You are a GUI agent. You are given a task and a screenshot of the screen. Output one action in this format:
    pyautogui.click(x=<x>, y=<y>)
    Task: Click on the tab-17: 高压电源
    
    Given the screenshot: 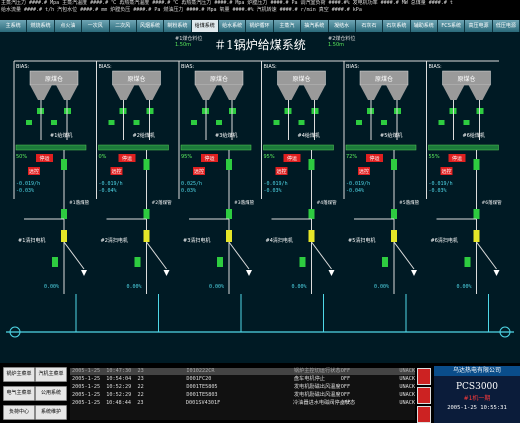 What is the action you would take?
    pyautogui.click(x=479, y=26)
    